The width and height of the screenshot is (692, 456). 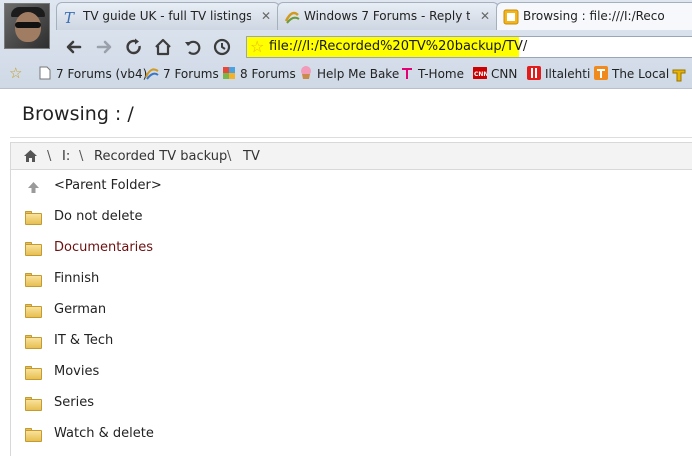 I want to click on tab-tvguide: T TV guide UK - full TV listings - ... ✕, so click(x=168, y=16).